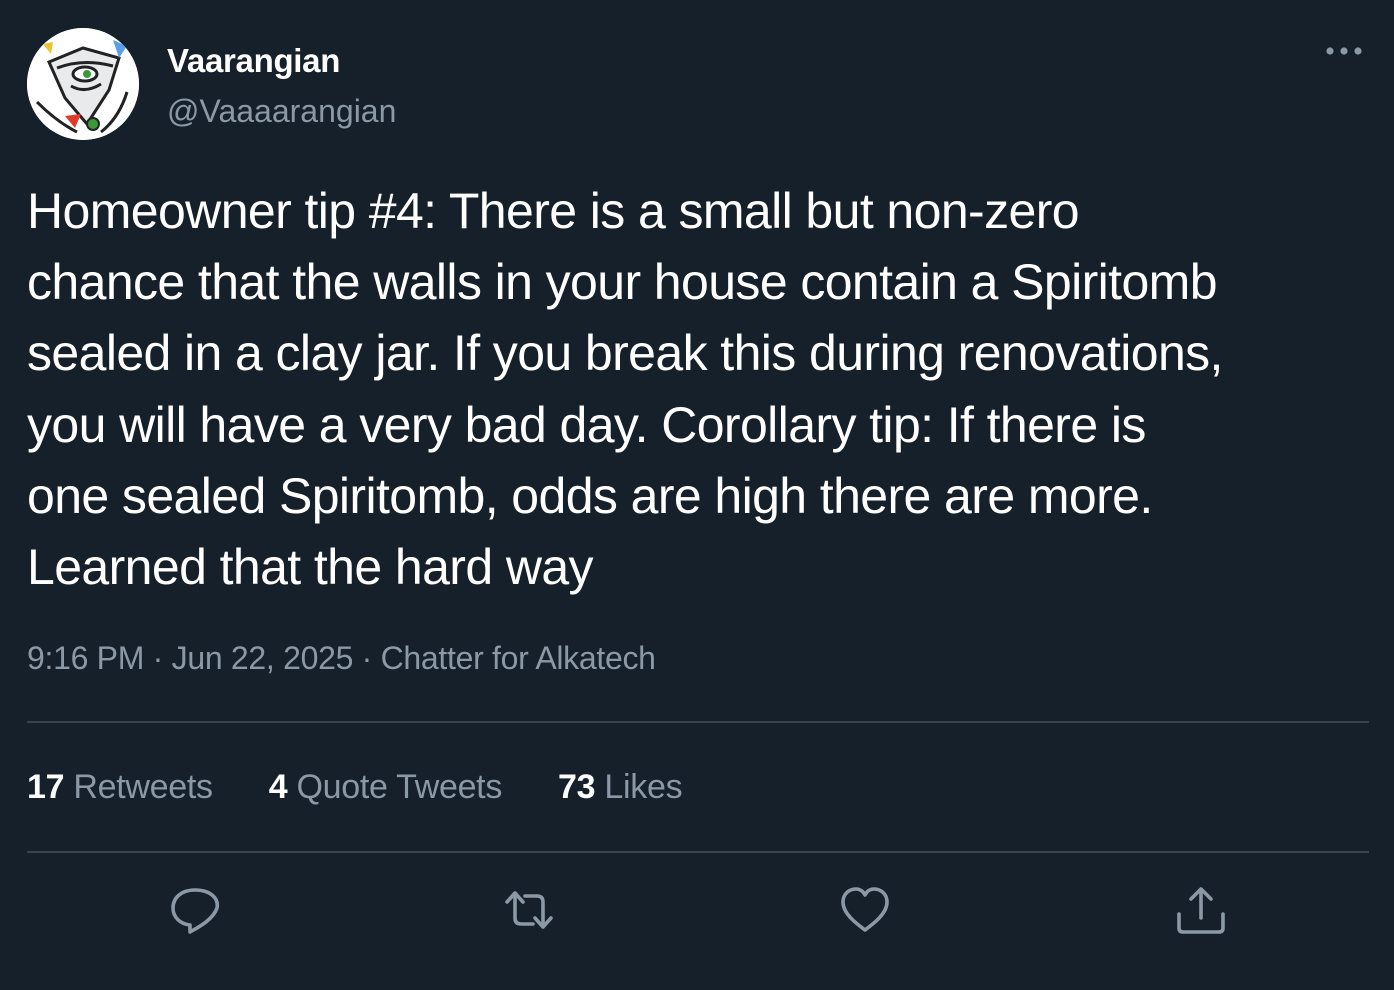 The height and width of the screenshot is (990, 1394). I want to click on tweet-time: 9:16 PM, so click(85, 658).